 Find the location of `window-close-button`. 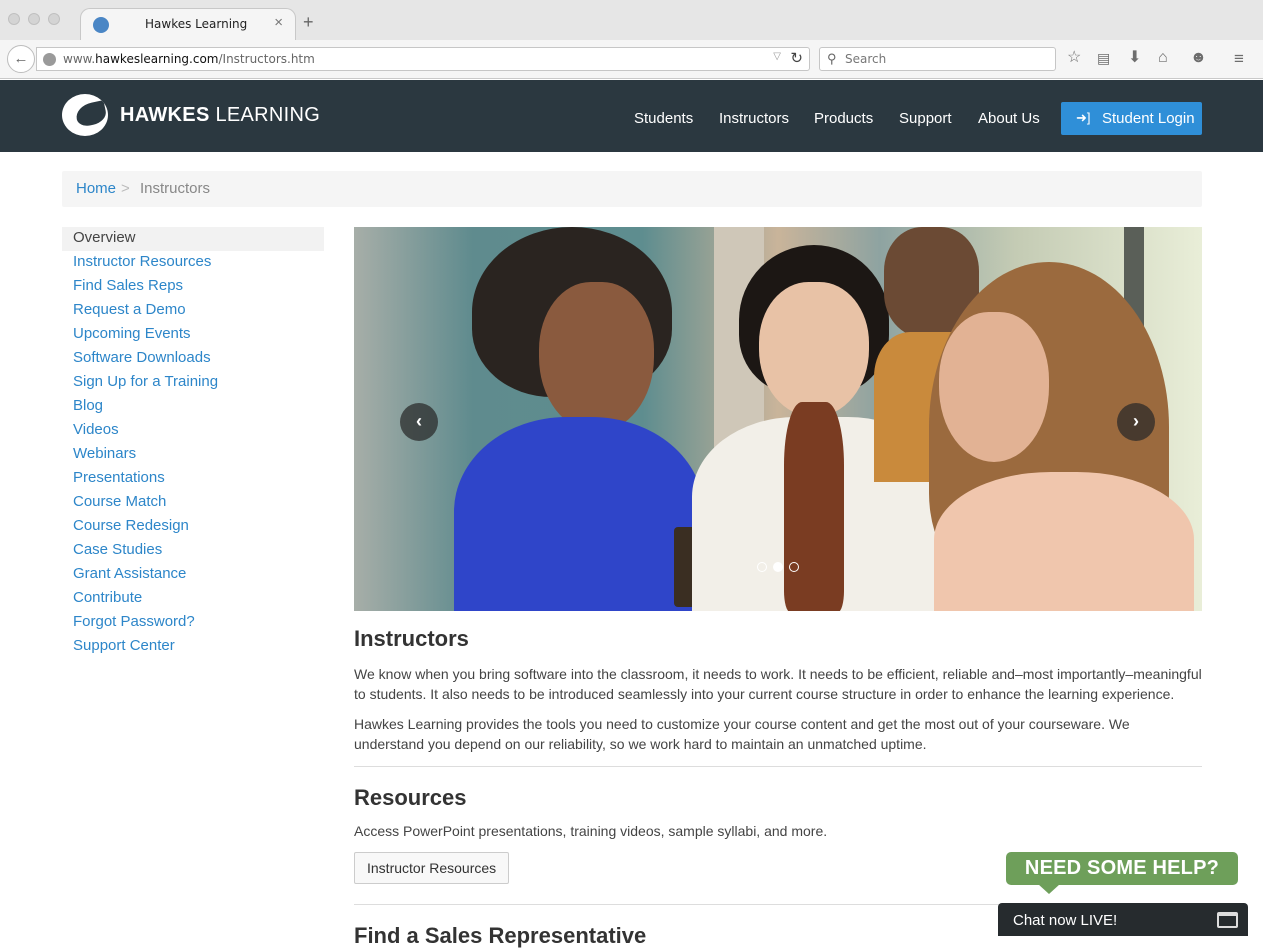

window-close-button is located at coordinates (14, 19).